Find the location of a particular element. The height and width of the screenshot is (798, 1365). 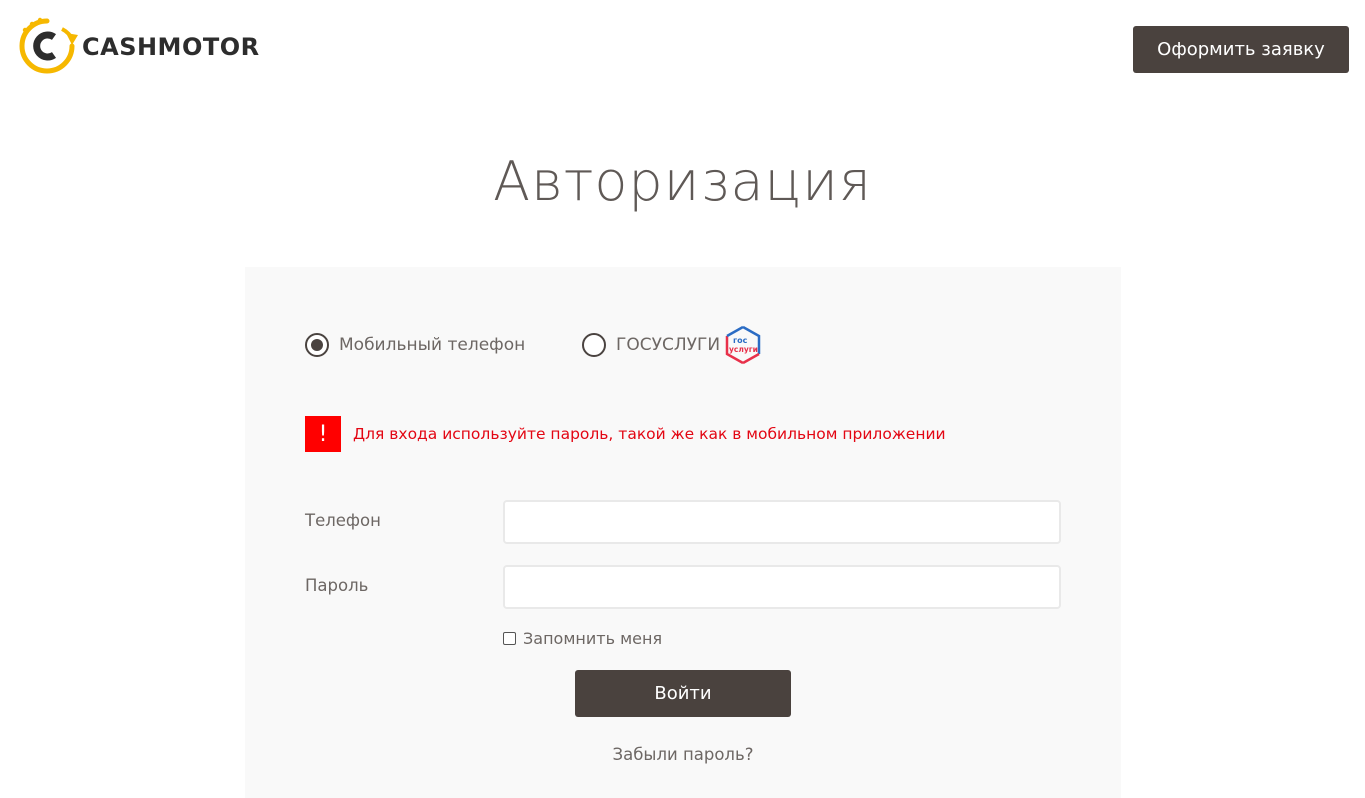

phone-input is located at coordinates (782, 522).